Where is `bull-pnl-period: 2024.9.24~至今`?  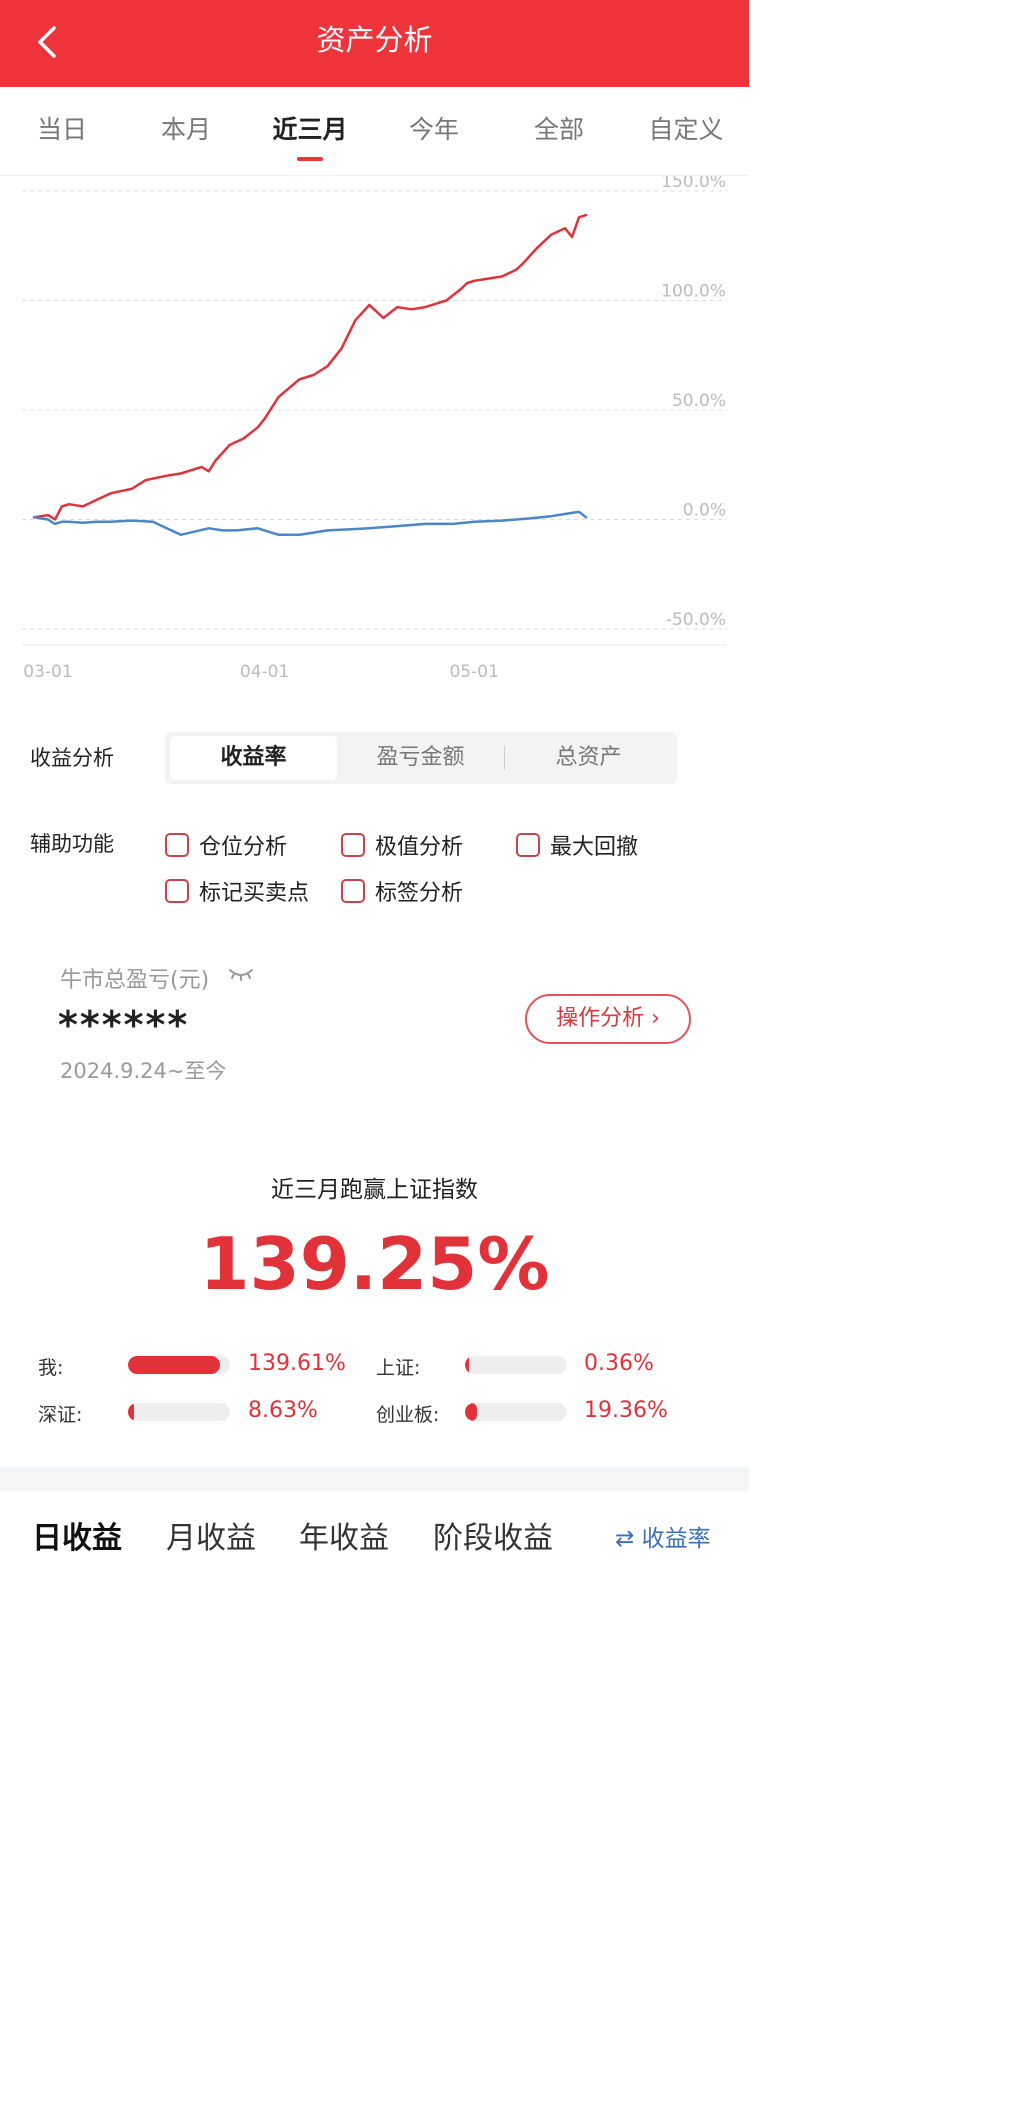
bull-pnl-period: 2024.9.24~至今 is located at coordinates (143, 1071).